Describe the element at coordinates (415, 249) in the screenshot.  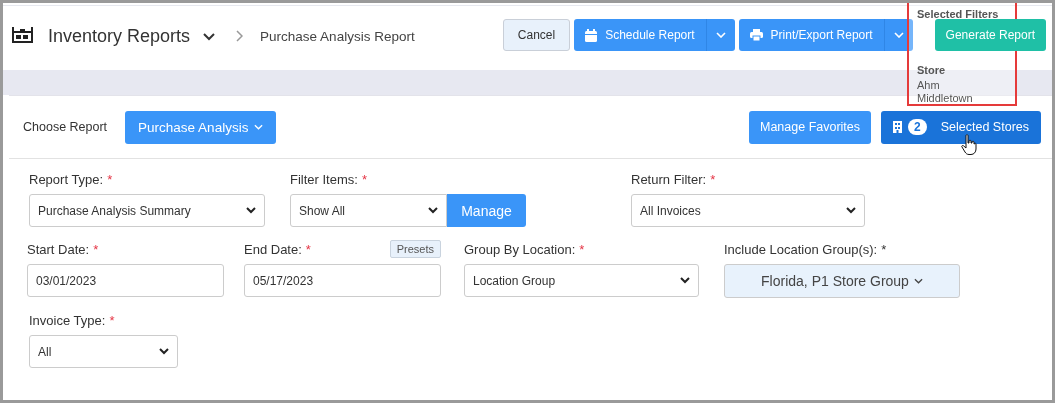
I see `presets-button: Presets` at that location.